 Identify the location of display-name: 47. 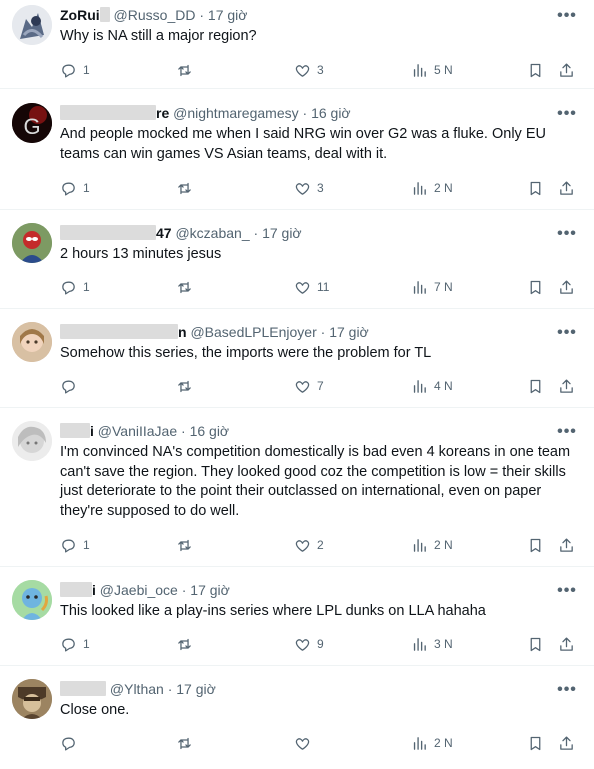
(164, 233).